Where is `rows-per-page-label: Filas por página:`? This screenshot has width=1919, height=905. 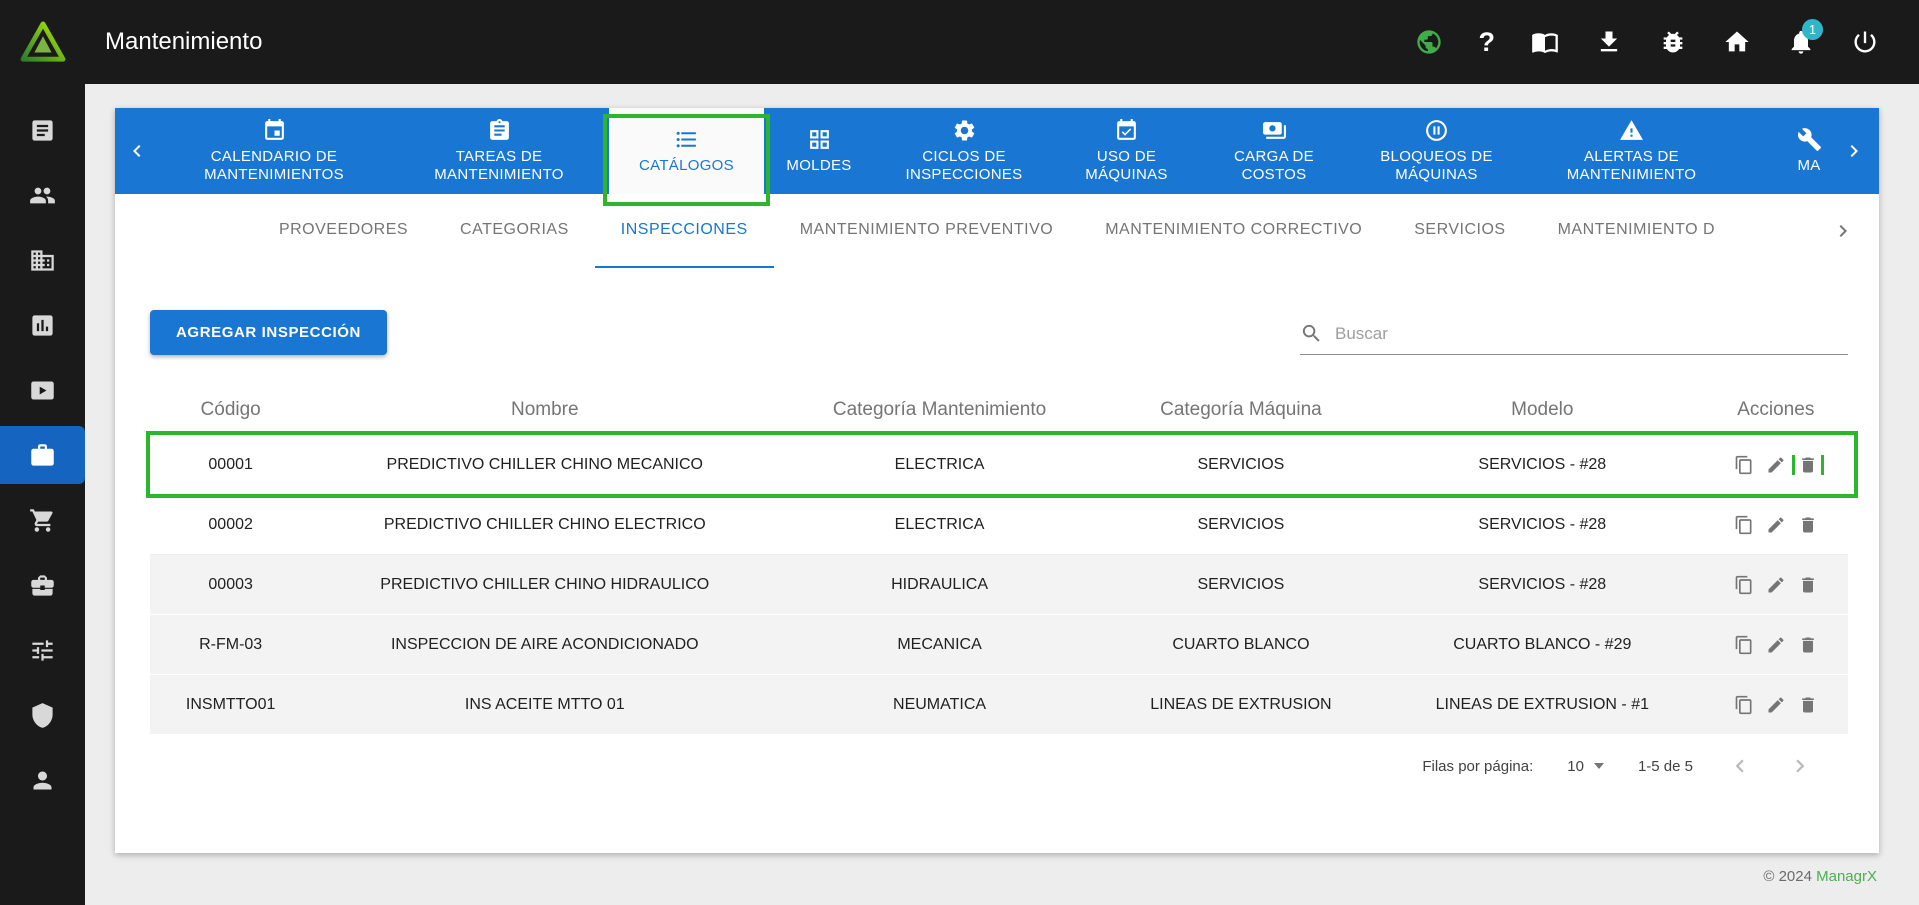 rows-per-page-label: Filas por página: is located at coordinates (1478, 766).